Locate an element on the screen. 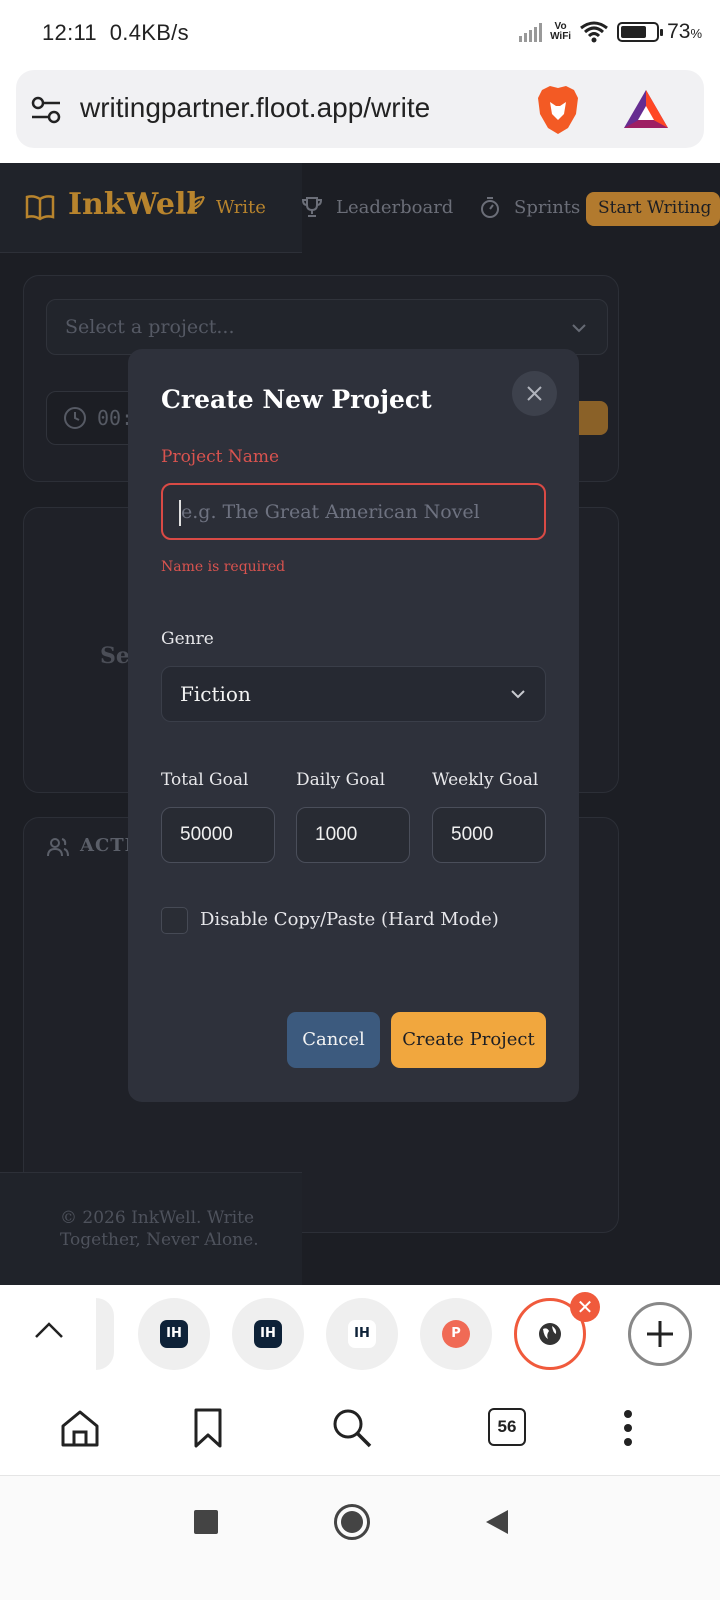 The width and height of the screenshot is (720, 1600). project-name-error: Name is required is located at coordinates (223, 567).